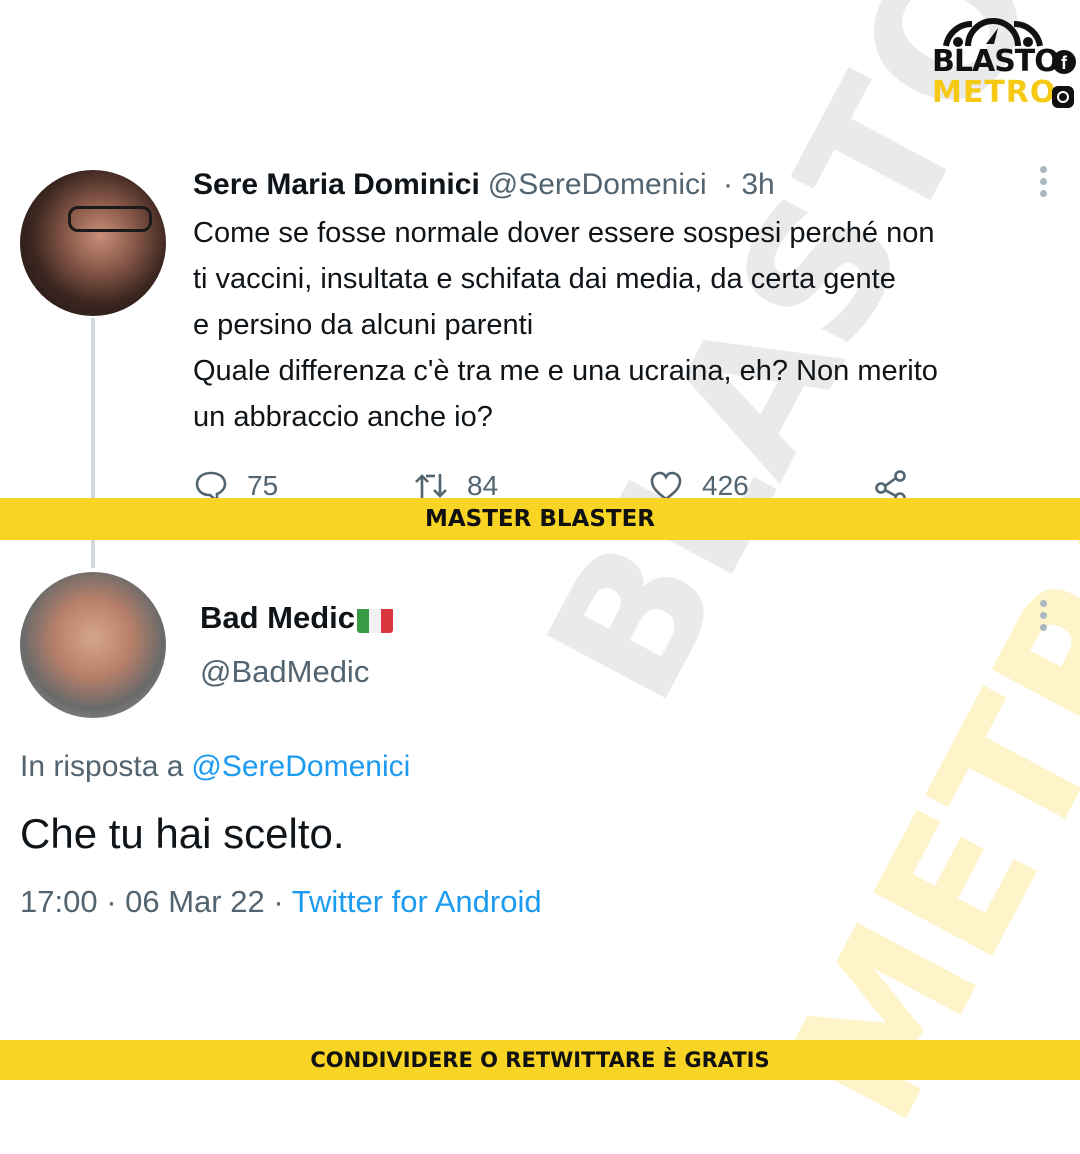 The height and width of the screenshot is (1154, 1080). What do you see at coordinates (1064, 62) in the screenshot?
I see `facebook-icon: f` at bounding box center [1064, 62].